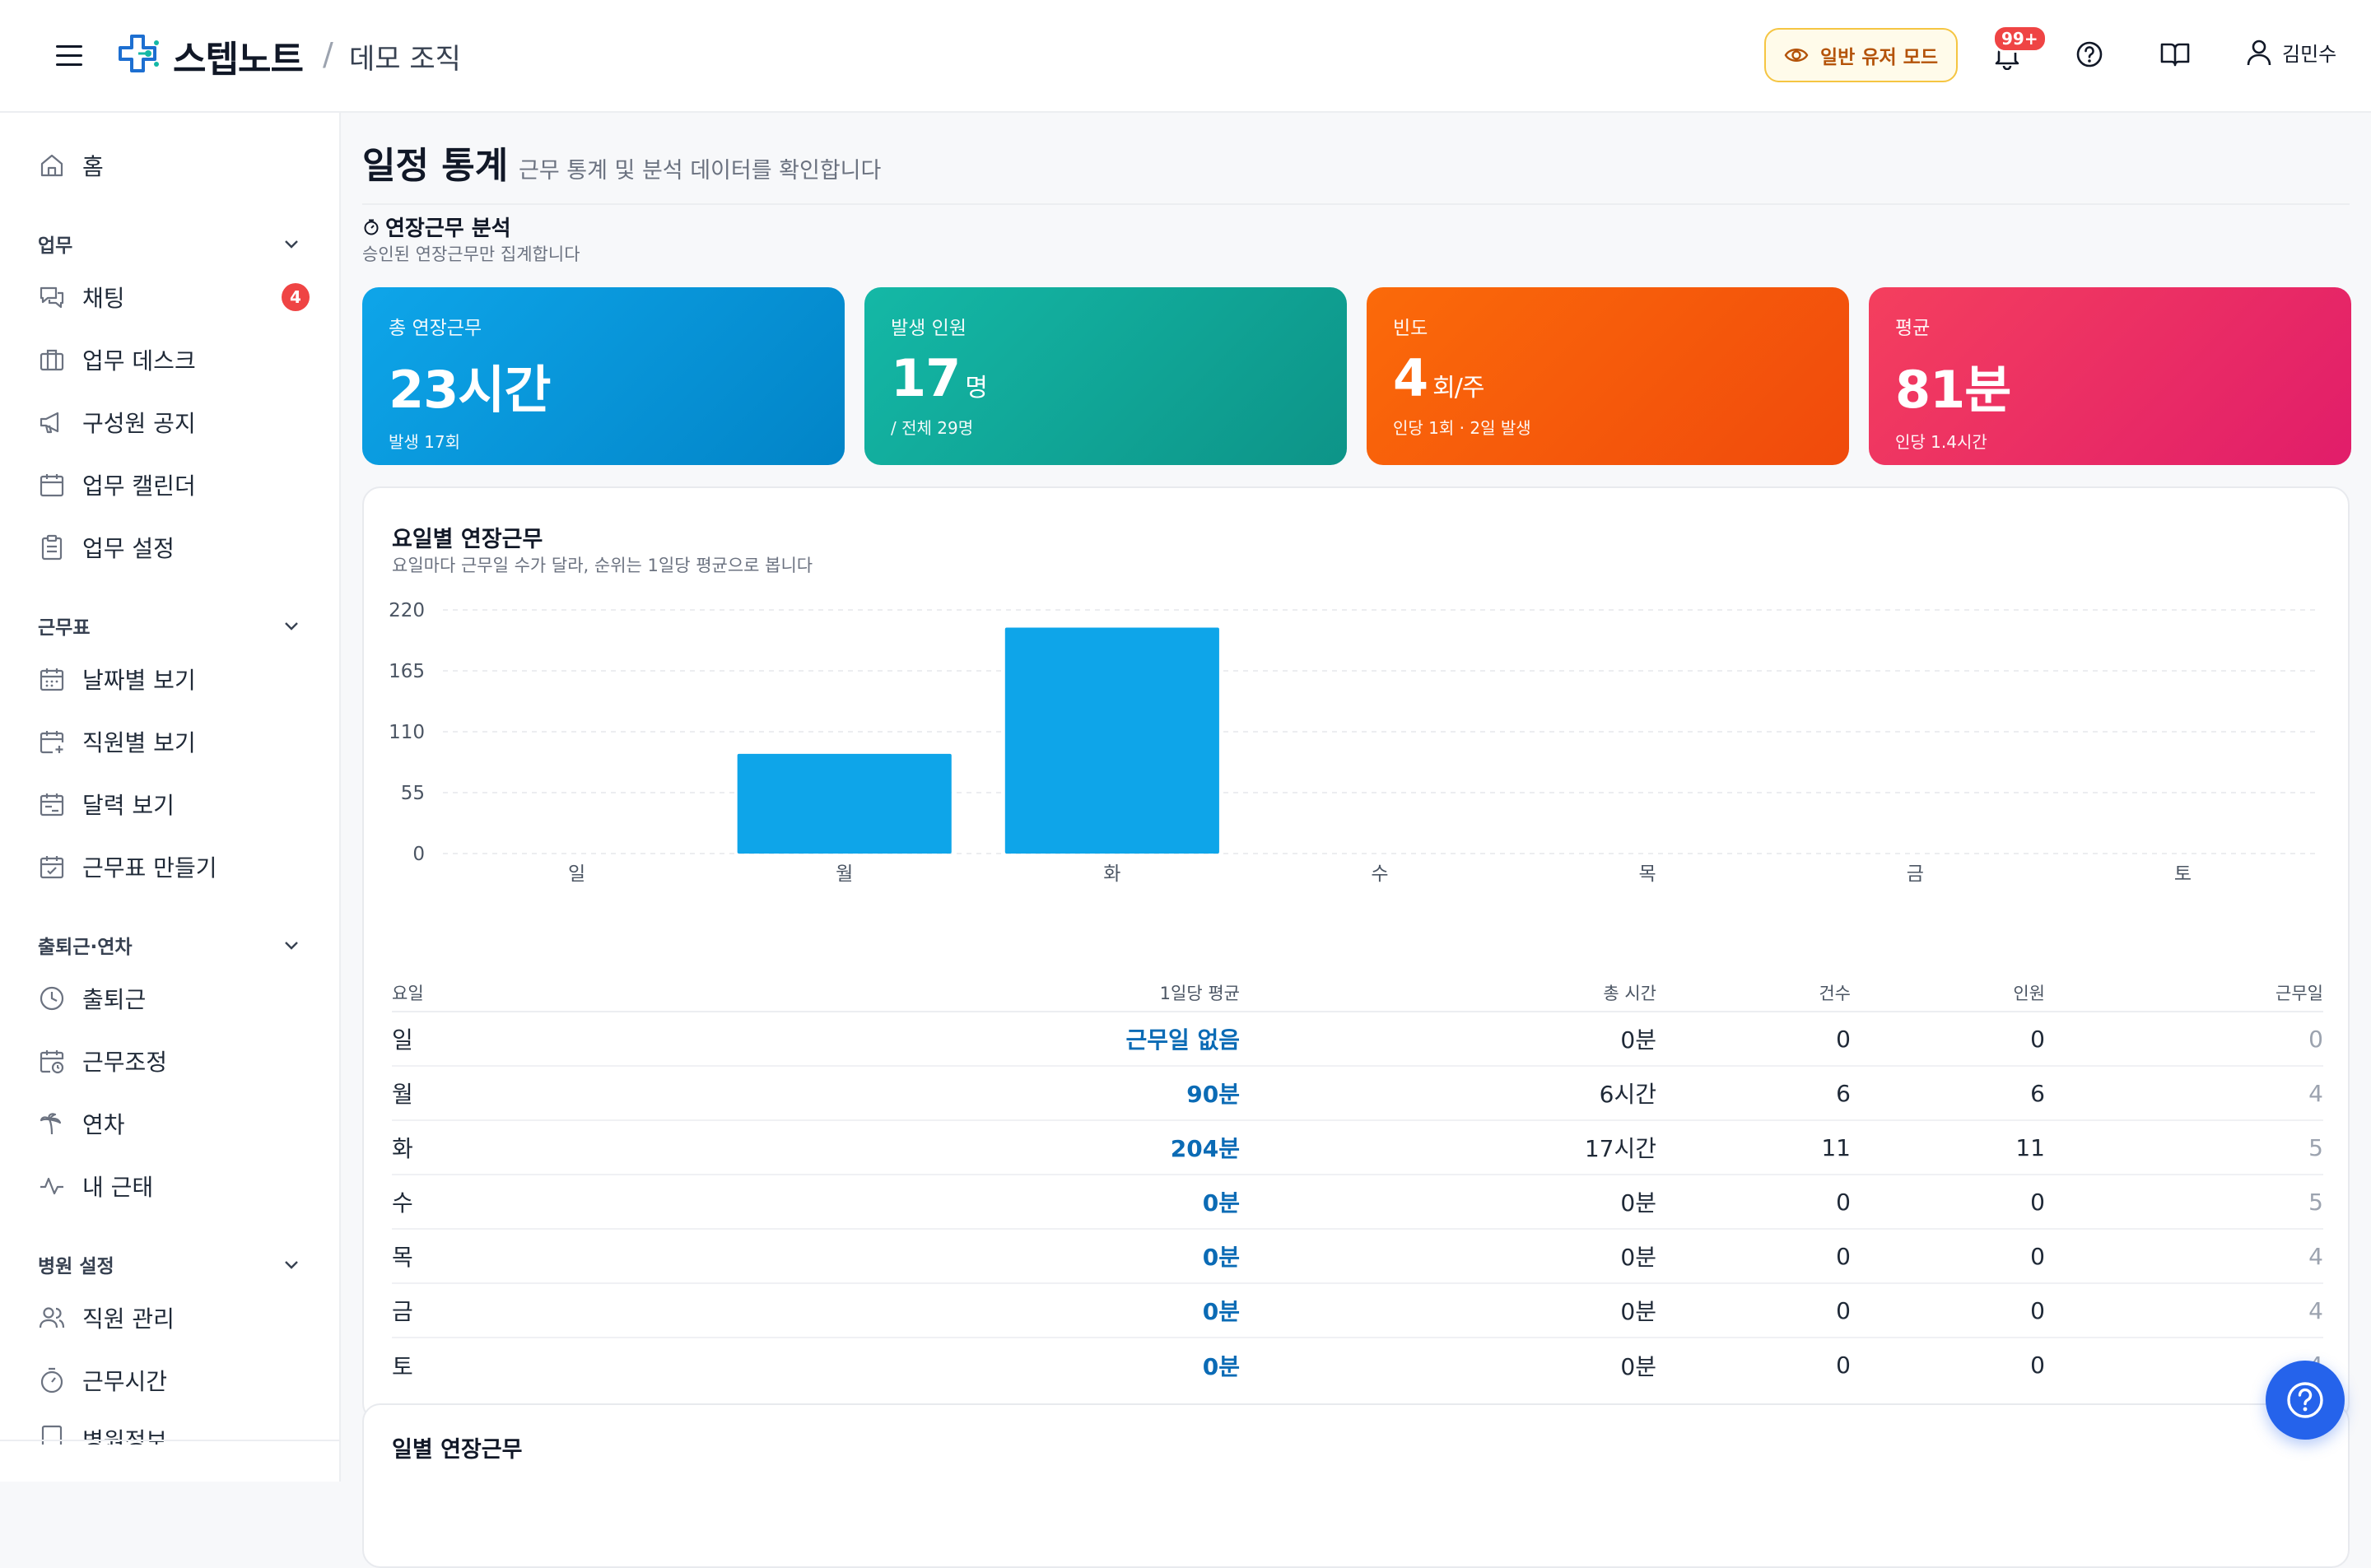 This screenshot has height=1568, width=2371. Describe the element at coordinates (169, 626) in the screenshot. I see `sidebar-section-schedule: 근무표` at that location.